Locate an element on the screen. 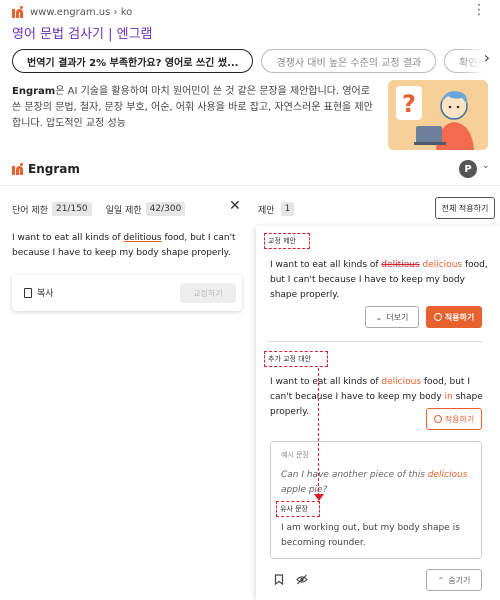 The image size is (500, 600). engram-logo-icon is located at coordinates (18, 169).